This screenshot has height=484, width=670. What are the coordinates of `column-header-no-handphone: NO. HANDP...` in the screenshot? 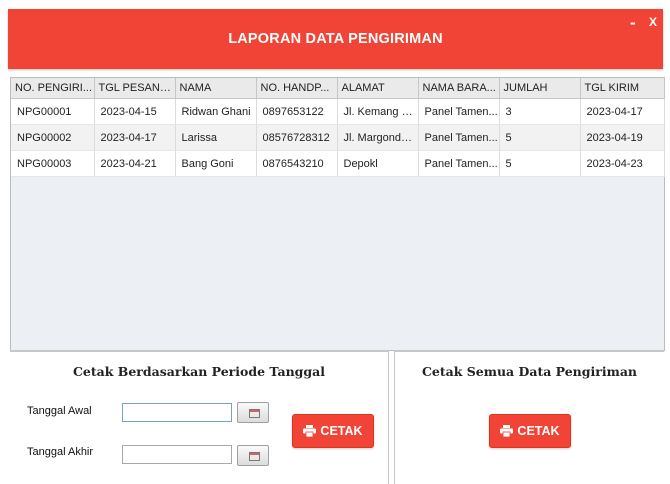 It's located at (297, 88).